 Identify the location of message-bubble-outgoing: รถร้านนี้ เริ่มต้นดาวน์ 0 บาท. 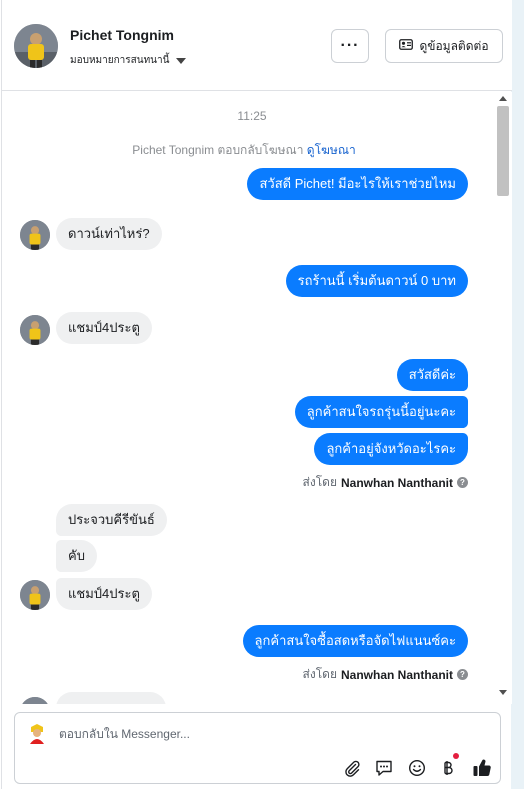
(376, 281).